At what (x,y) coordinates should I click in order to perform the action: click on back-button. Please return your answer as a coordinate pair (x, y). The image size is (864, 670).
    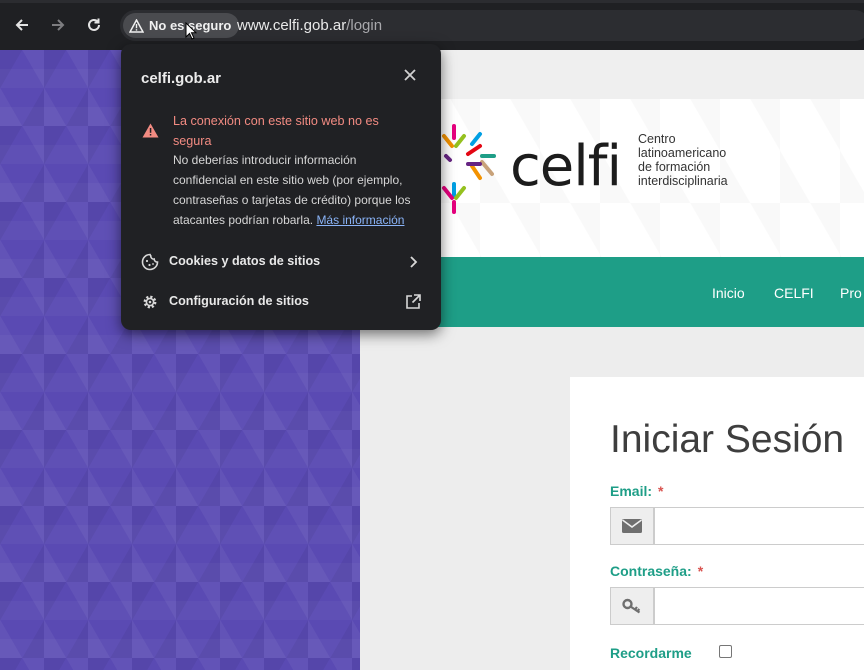
    Looking at the image, I should click on (22, 25).